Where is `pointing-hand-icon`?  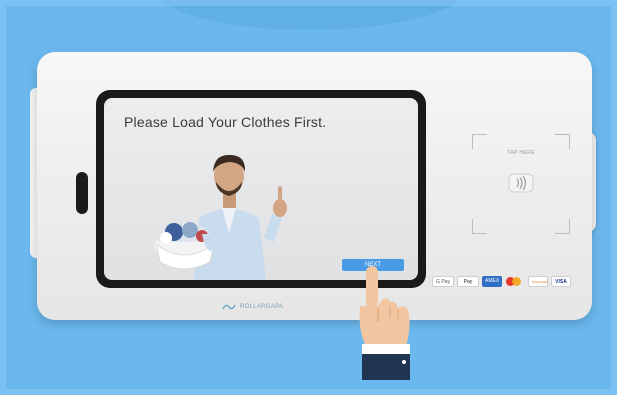 pointing-hand-icon is located at coordinates (384, 323).